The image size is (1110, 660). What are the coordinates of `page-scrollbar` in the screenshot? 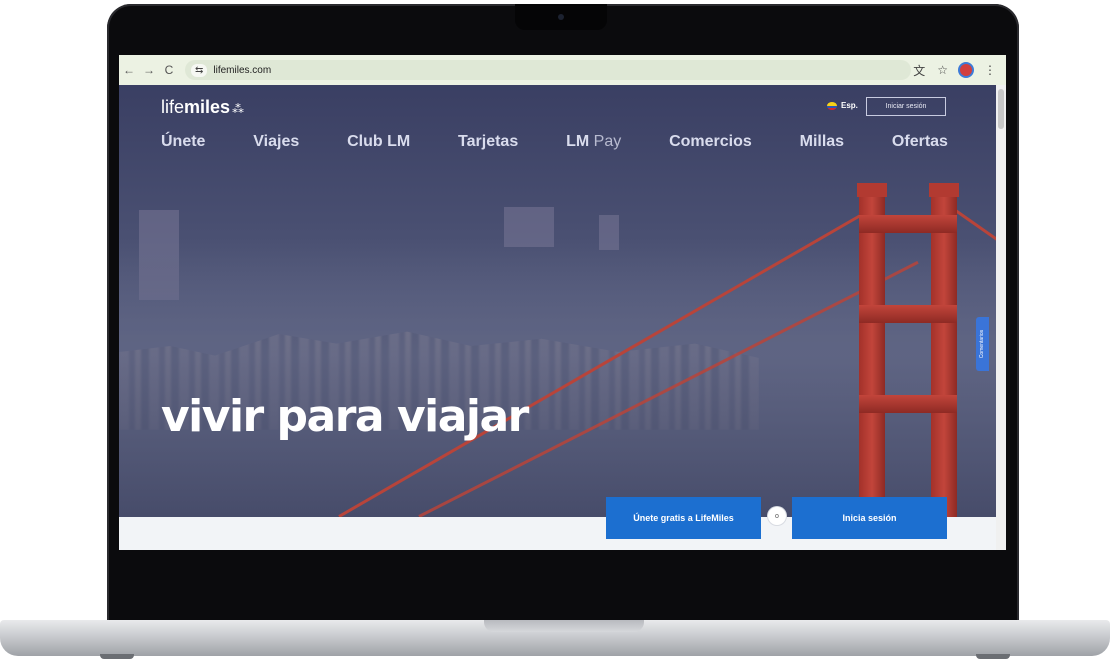 It's located at (1001, 317).